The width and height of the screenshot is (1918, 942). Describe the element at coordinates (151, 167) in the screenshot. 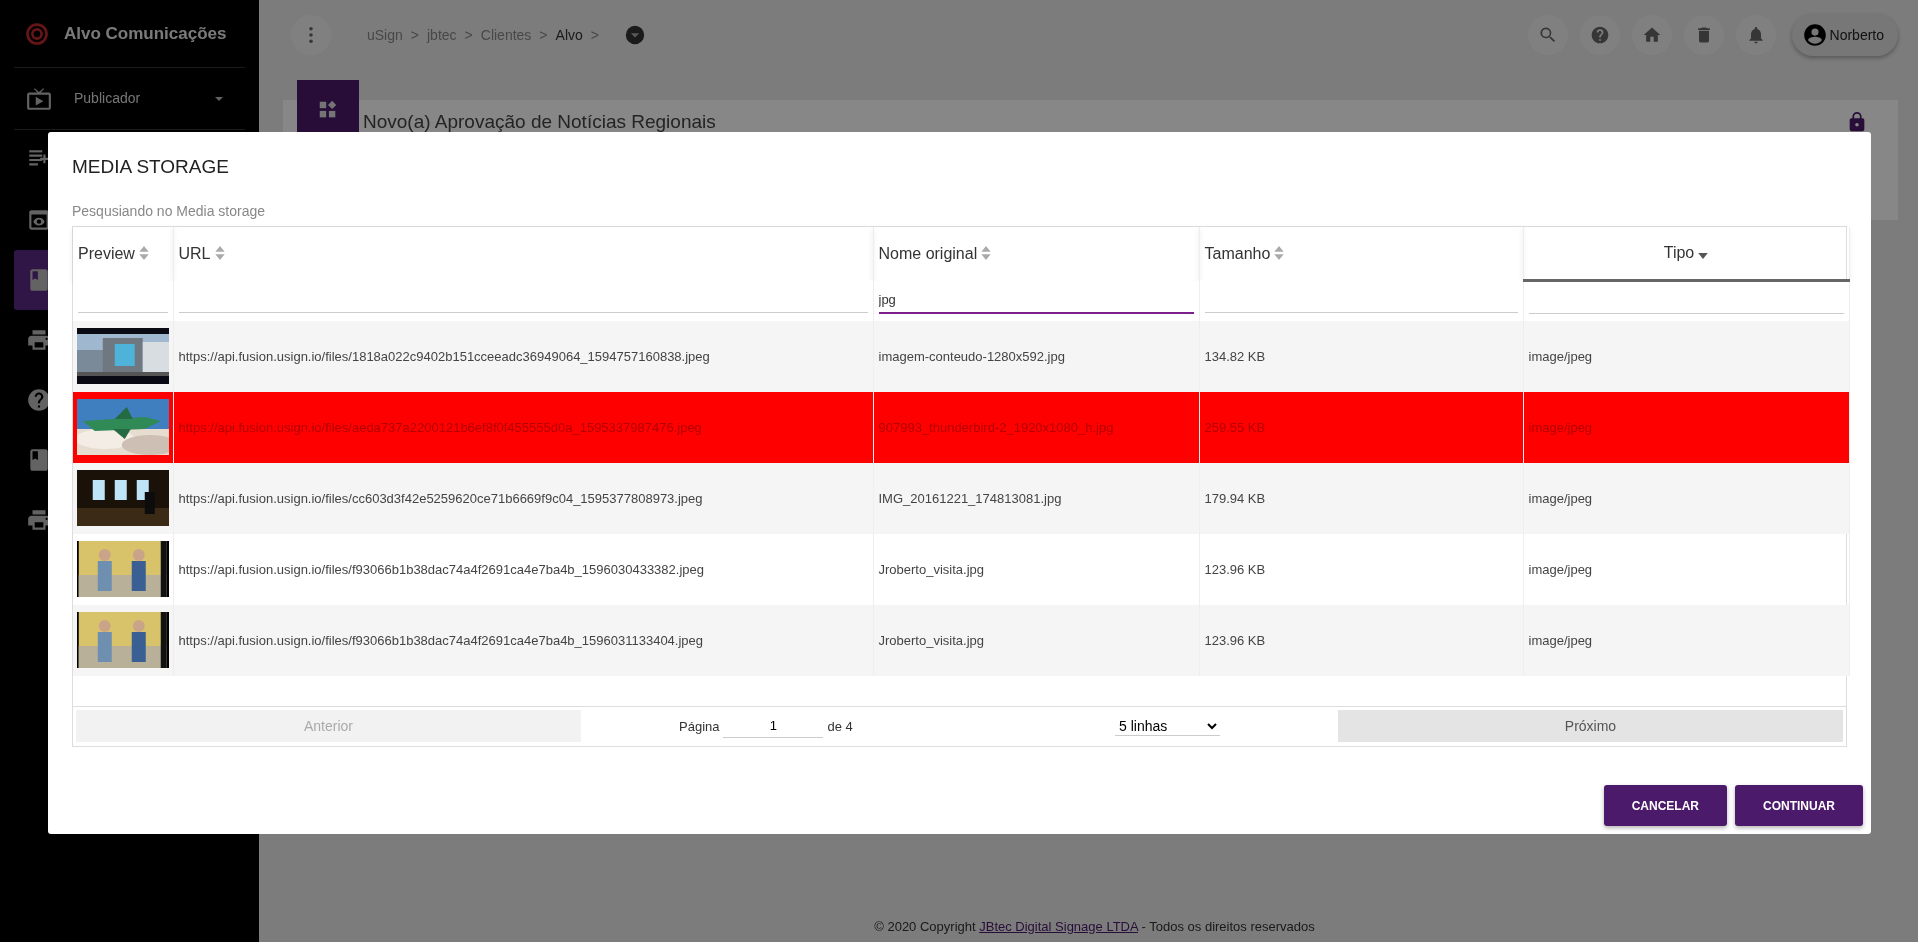

I see `modal-title: MEDIA STORAGE` at that location.